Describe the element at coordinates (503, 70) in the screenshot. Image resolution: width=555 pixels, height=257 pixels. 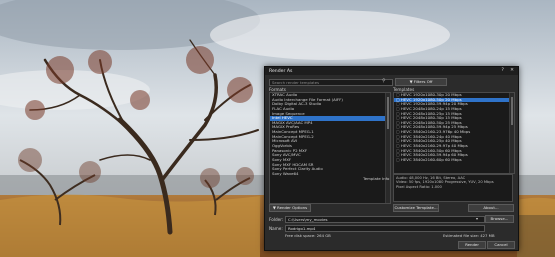
I see `help-icon: ?` at that location.